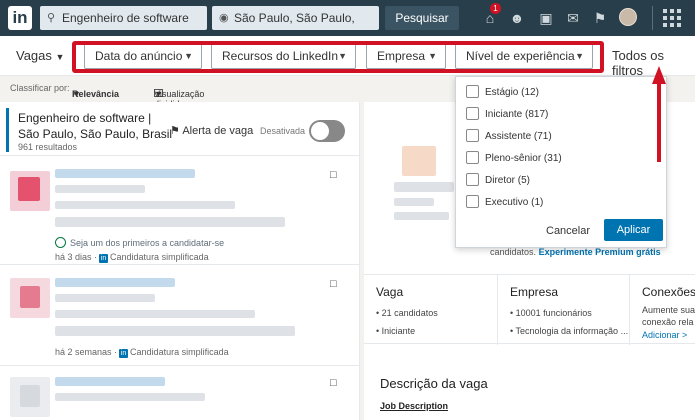  Describe the element at coordinates (551, 313) in the screenshot. I see `insight-line: • 10001 funcionários` at that location.